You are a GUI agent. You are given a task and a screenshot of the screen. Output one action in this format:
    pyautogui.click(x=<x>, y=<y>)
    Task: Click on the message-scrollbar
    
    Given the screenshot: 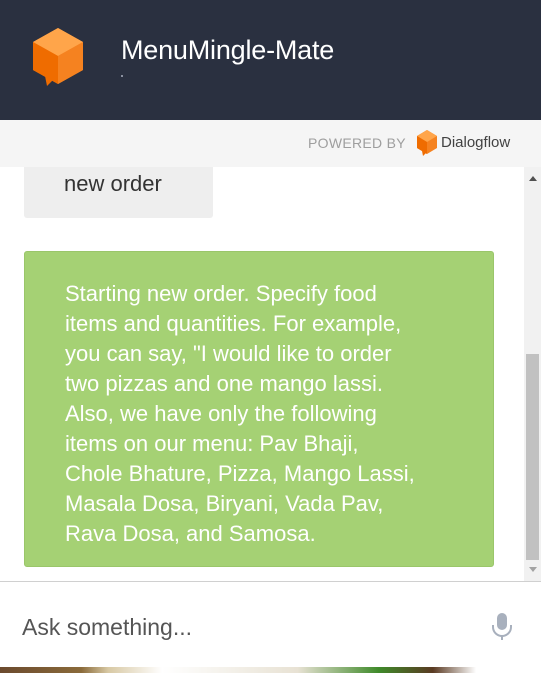 What is the action you would take?
    pyautogui.click(x=532, y=374)
    